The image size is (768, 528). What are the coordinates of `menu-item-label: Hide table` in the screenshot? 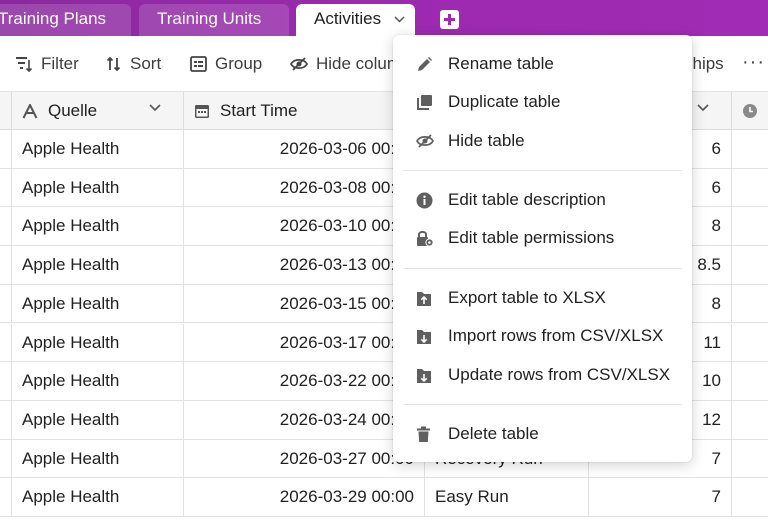 It's located at (486, 140).